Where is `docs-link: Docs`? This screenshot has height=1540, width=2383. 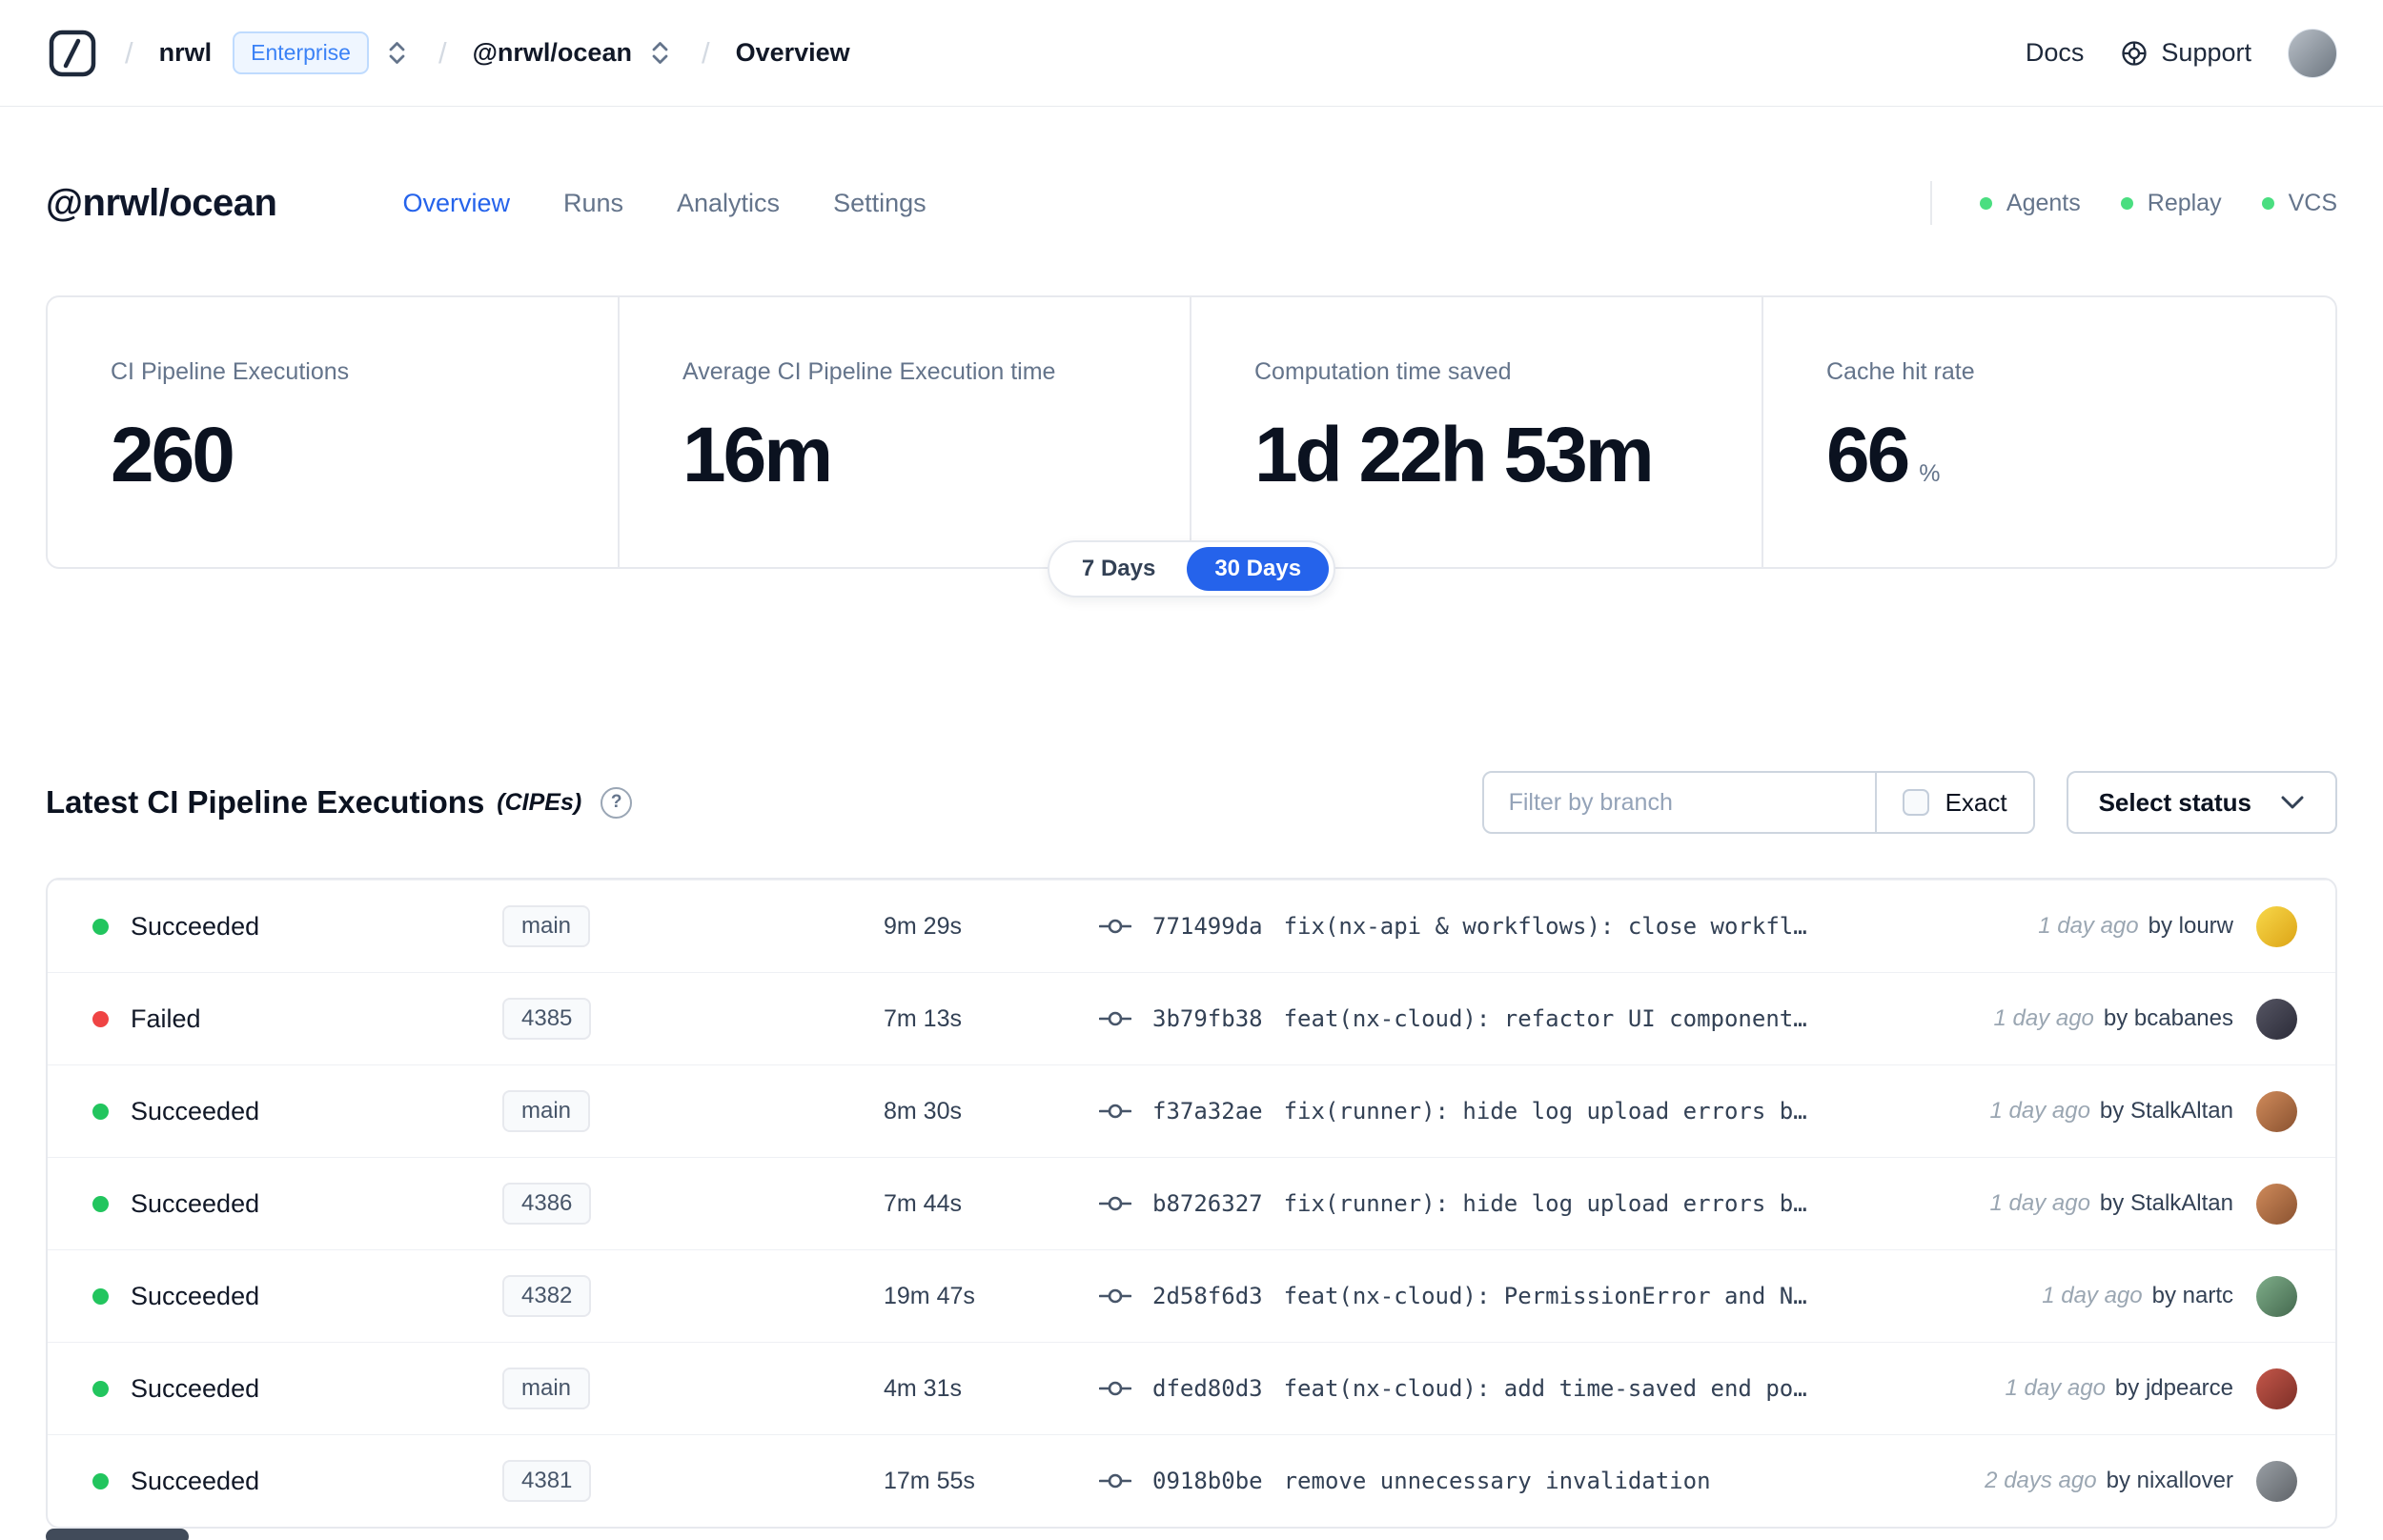 docs-link: Docs is located at coordinates (2056, 53).